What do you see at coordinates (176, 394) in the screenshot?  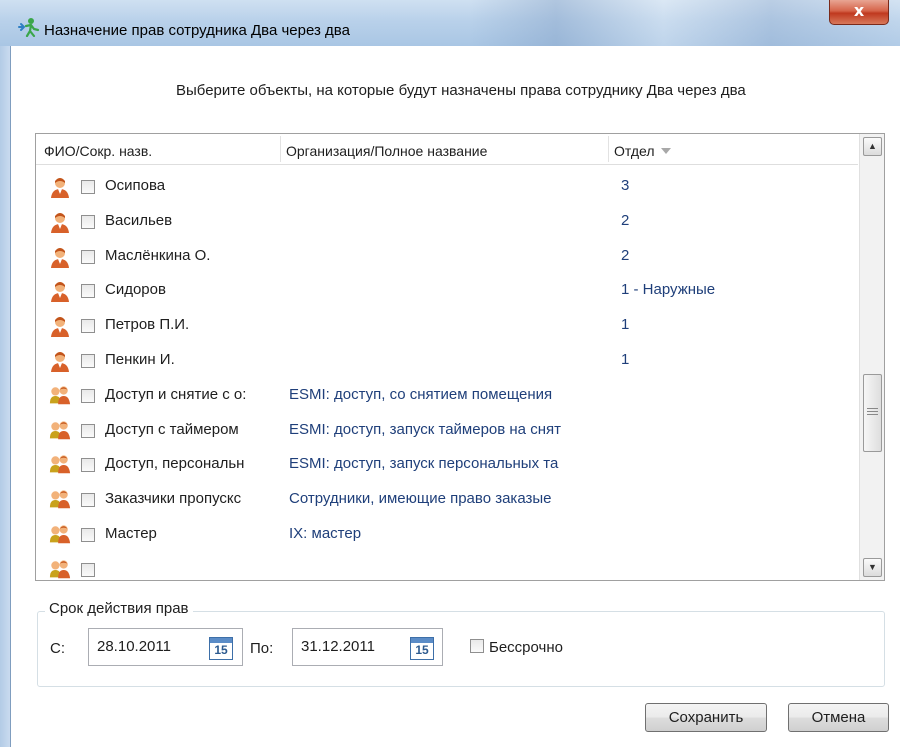 I see `name-cell: Доступ и снятие с о:` at bounding box center [176, 394].